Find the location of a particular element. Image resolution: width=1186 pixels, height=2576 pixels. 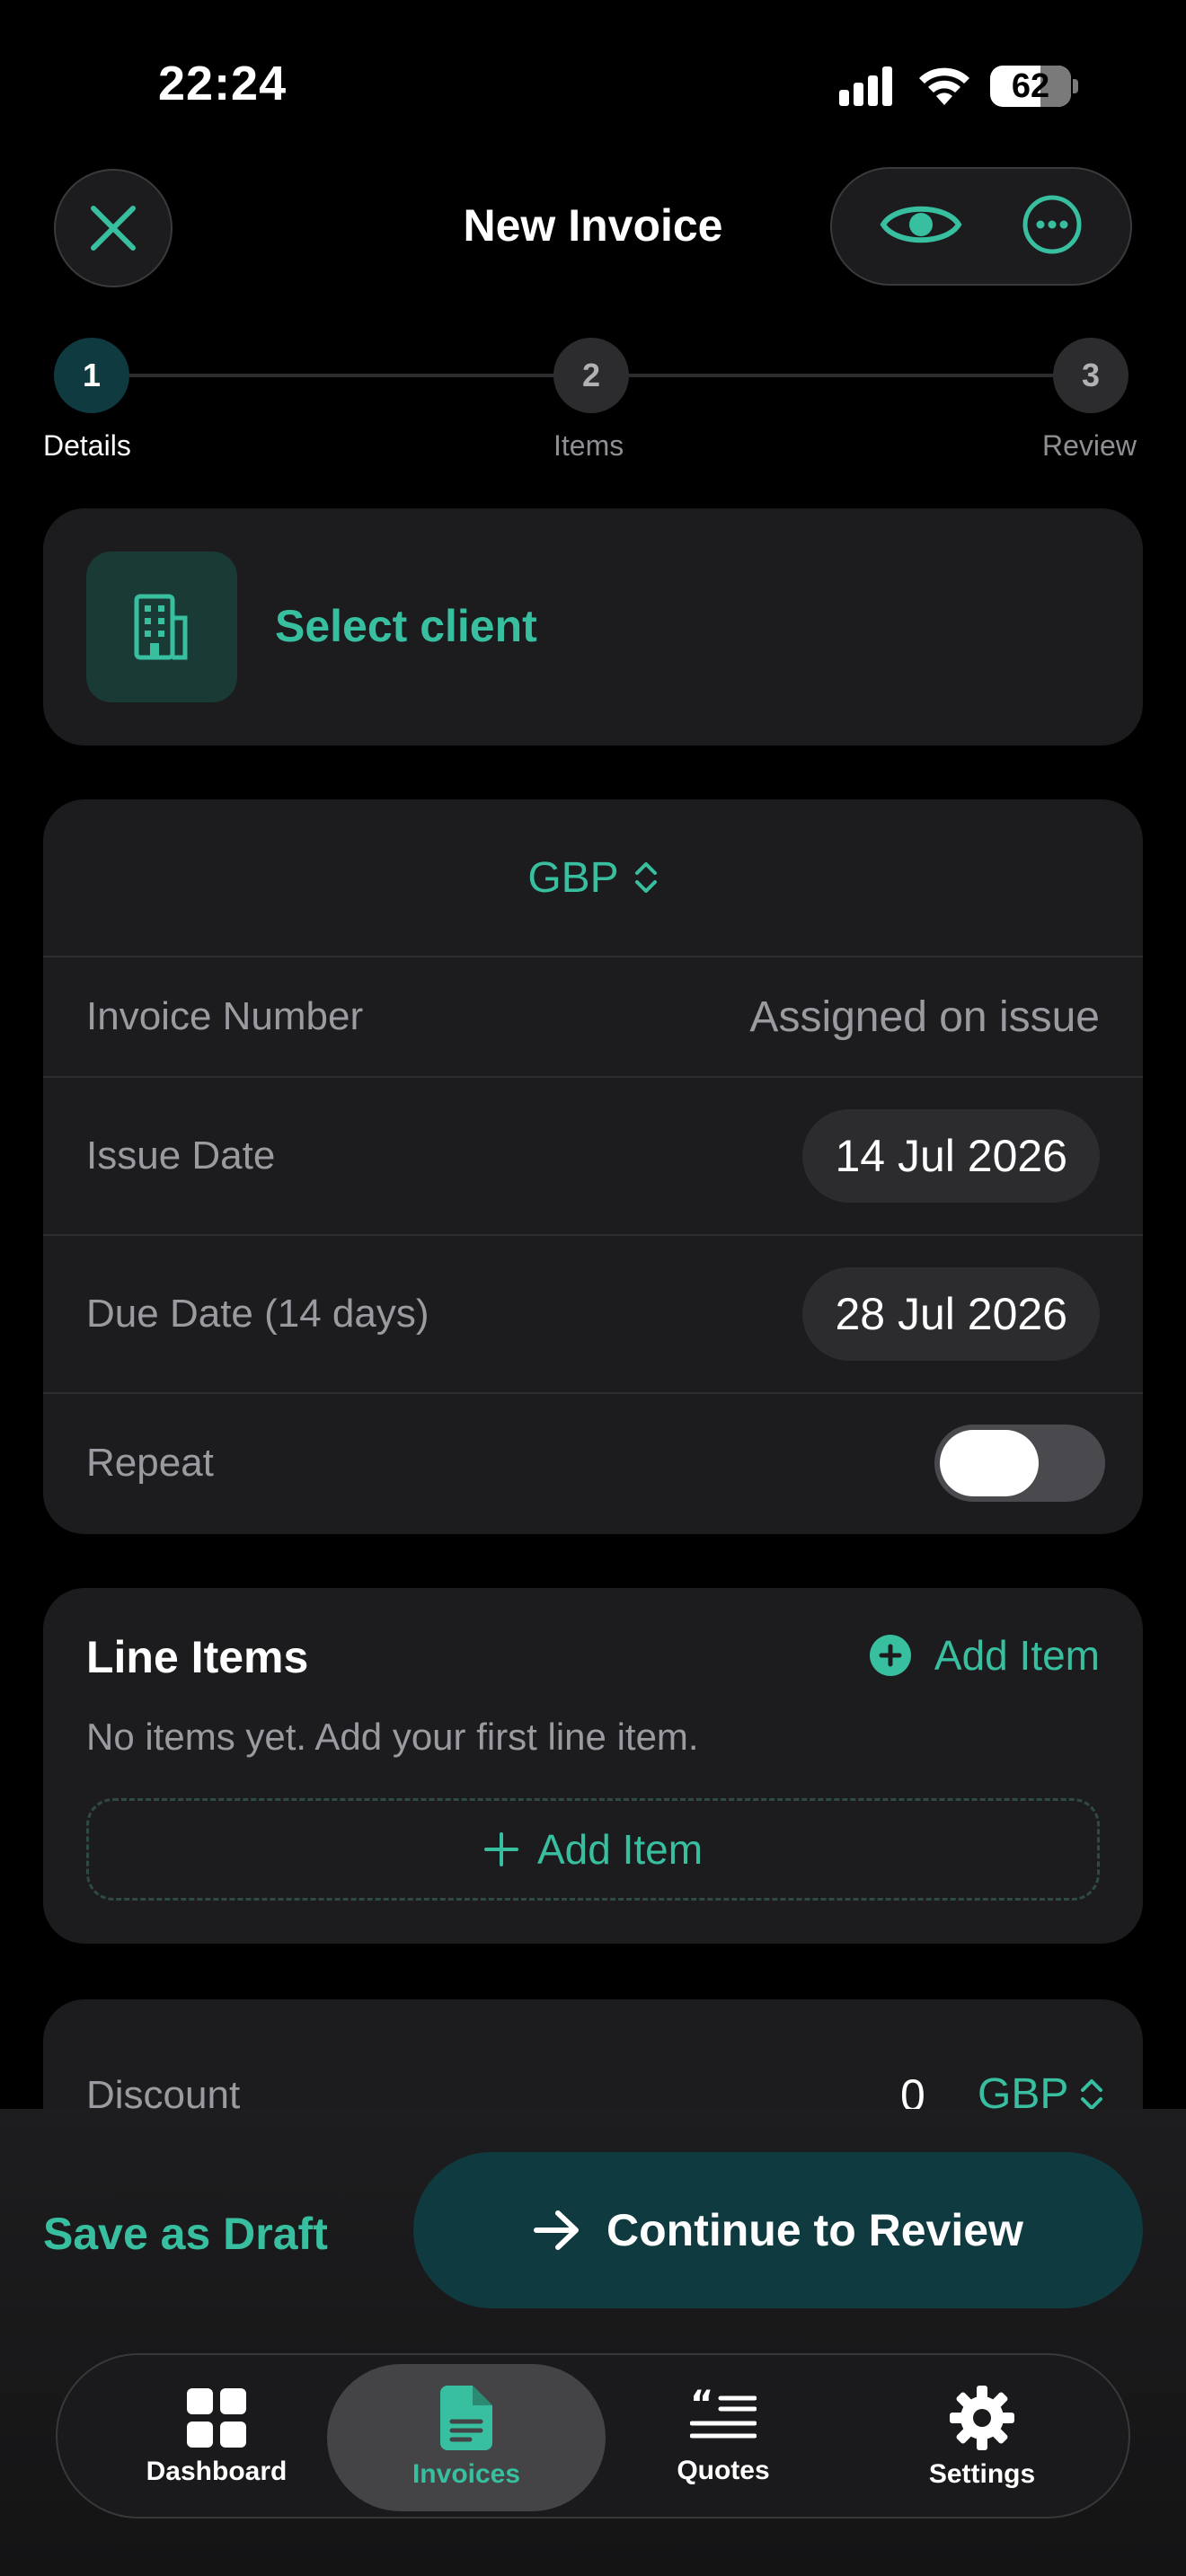

tab-label: Invoices is located at coordinates (466, 2474).